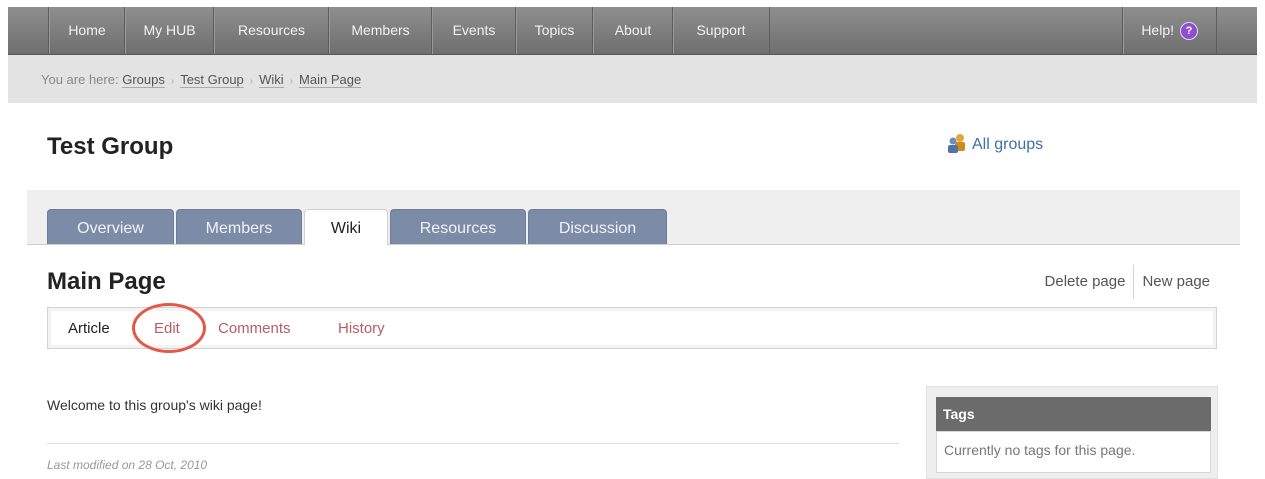  I want to click on question-mark-icon: ?, so click(1189, 31).